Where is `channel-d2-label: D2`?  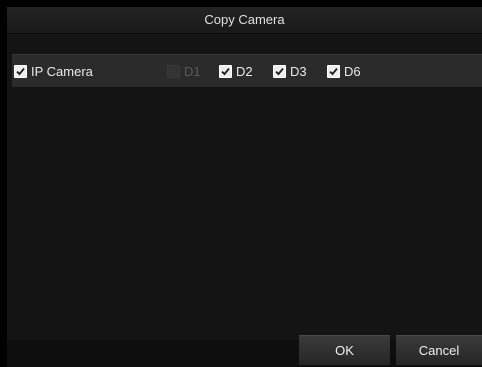 channel-d2-label: D2 is located at coordinates (244, 71).